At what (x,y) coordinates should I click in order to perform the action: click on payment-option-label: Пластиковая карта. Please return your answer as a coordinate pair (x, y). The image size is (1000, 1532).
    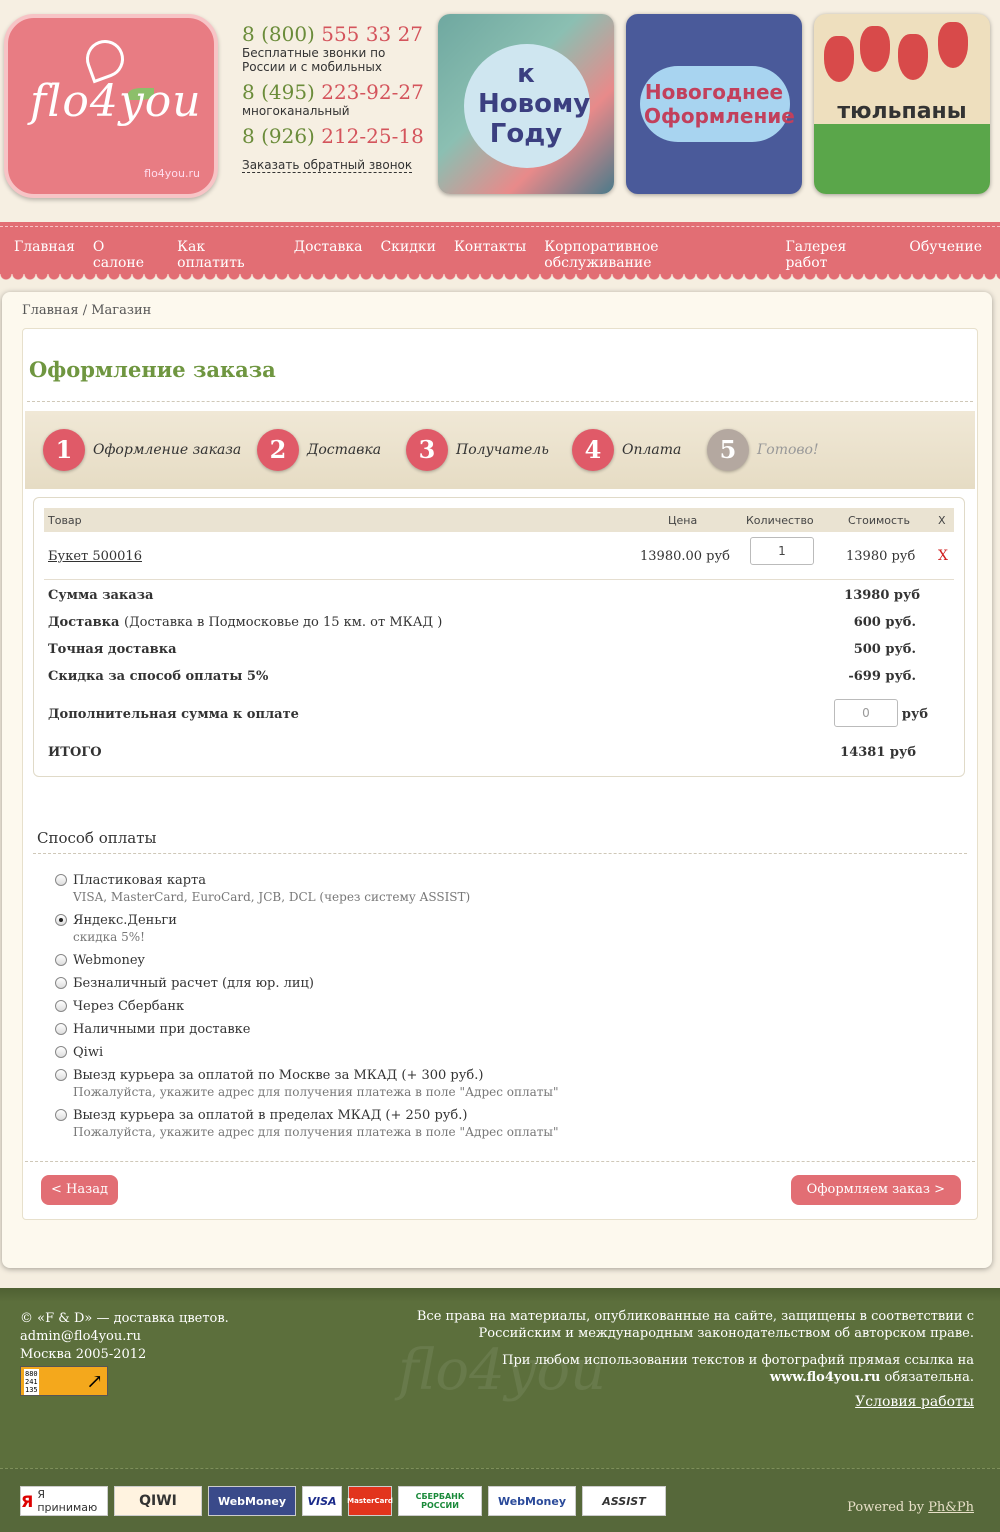
    Looking at the image, I should click on (139, 880).